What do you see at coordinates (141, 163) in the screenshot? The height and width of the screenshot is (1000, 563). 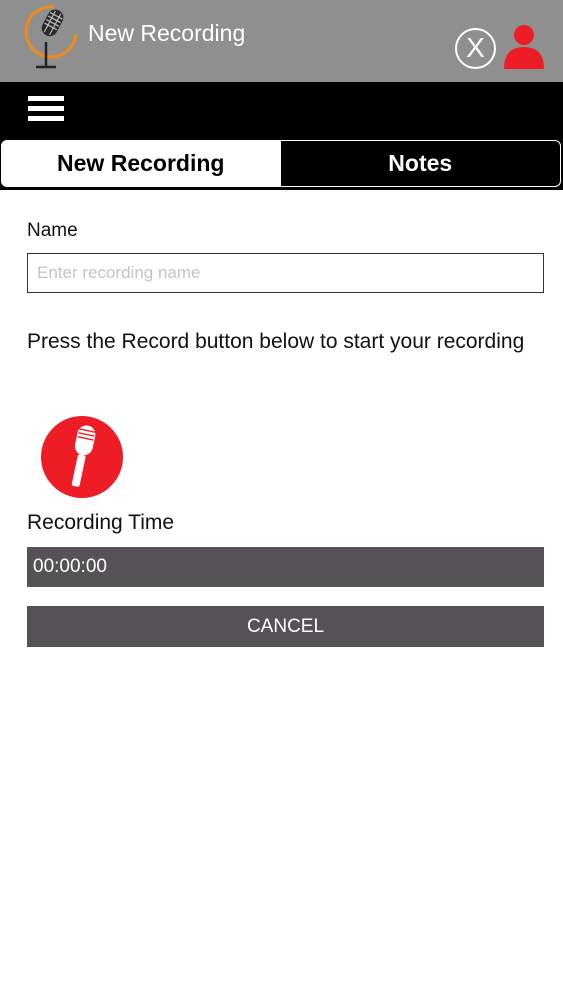 I see `tab-new-recording: New Recording` at bounding box center [141, 163].